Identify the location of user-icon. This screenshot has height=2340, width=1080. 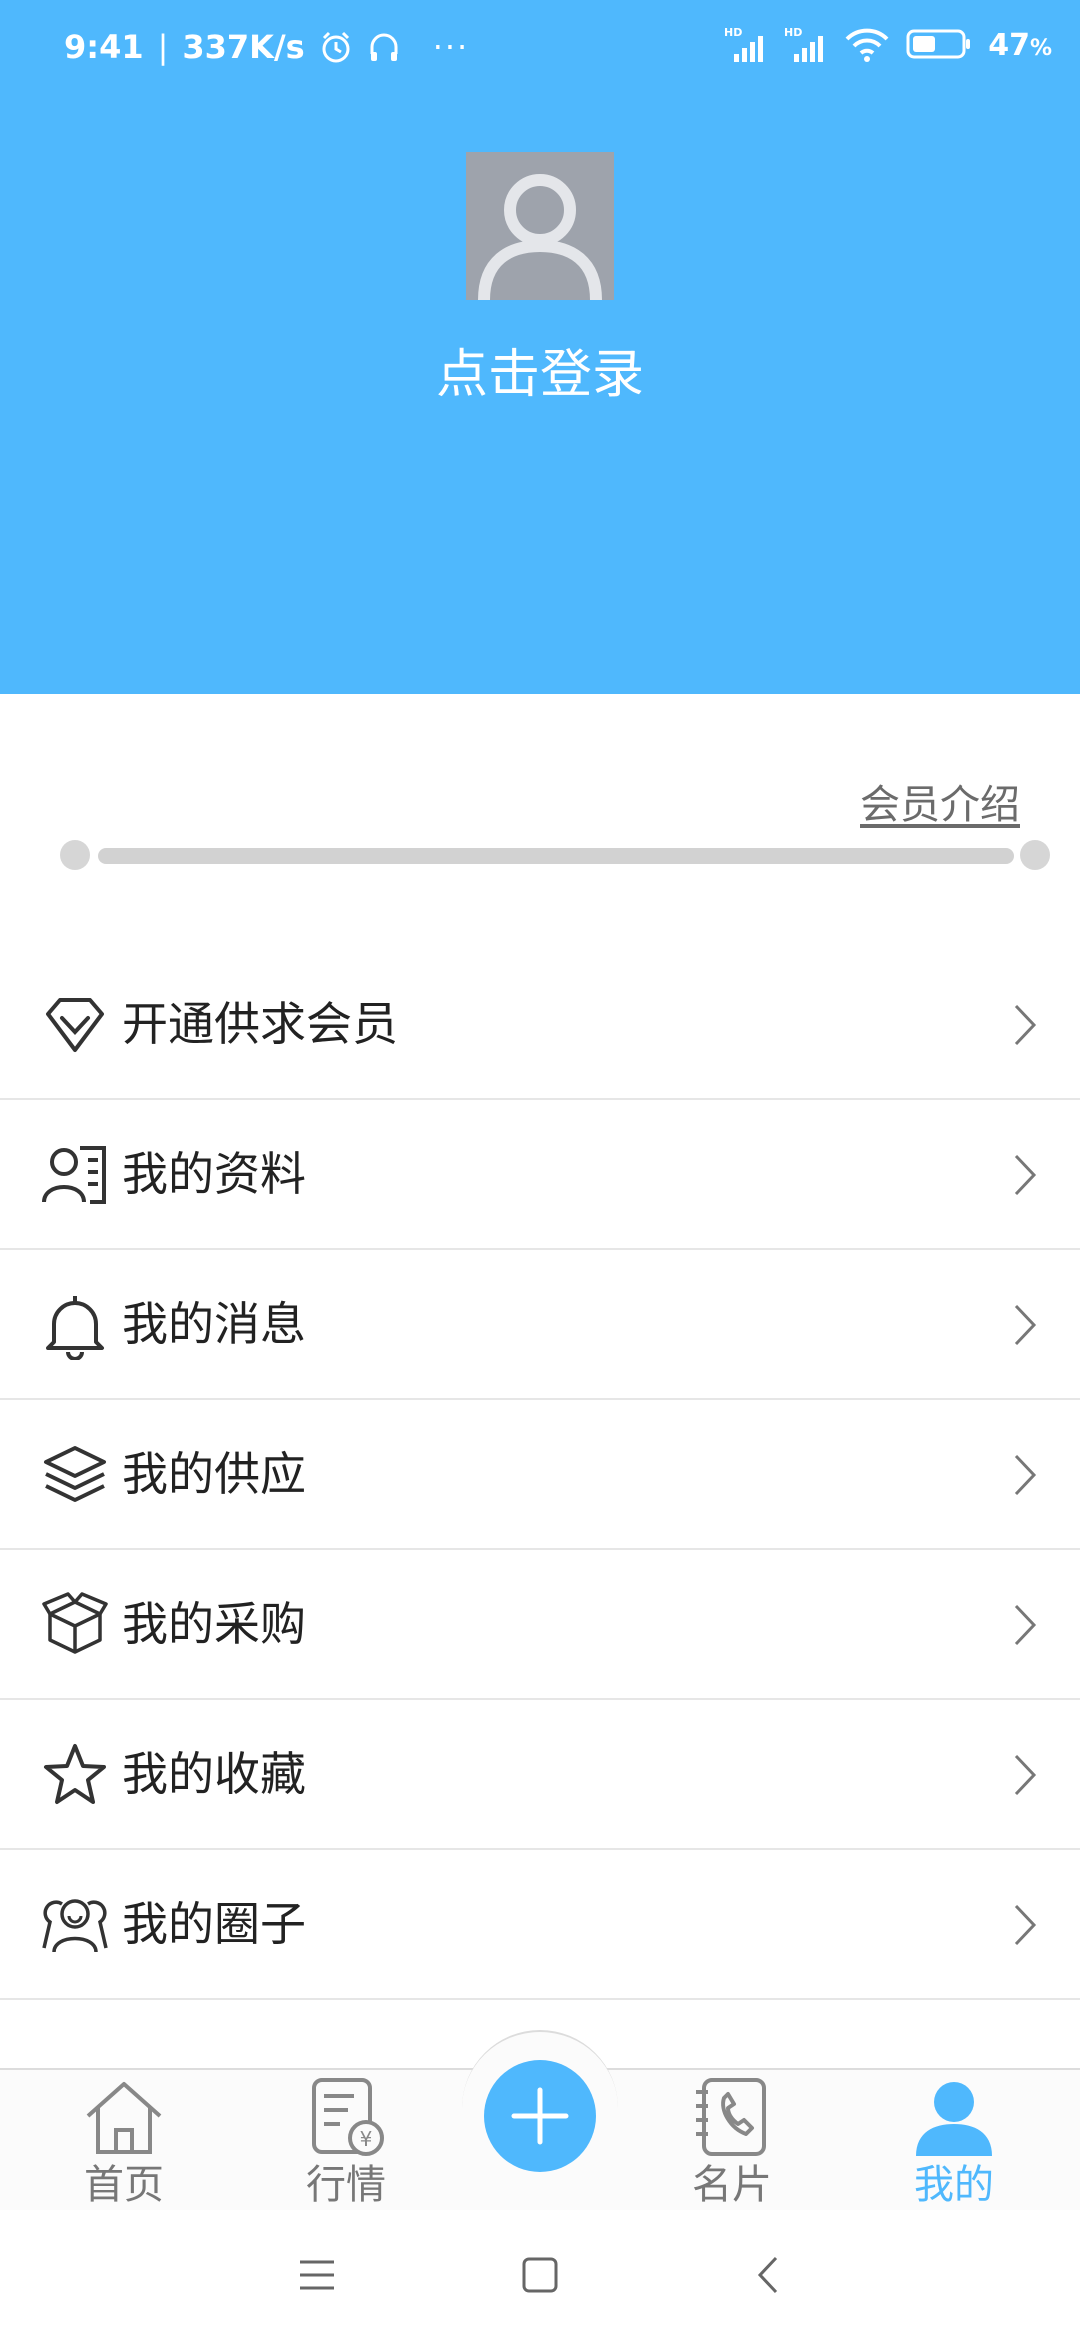
(954, 2119).